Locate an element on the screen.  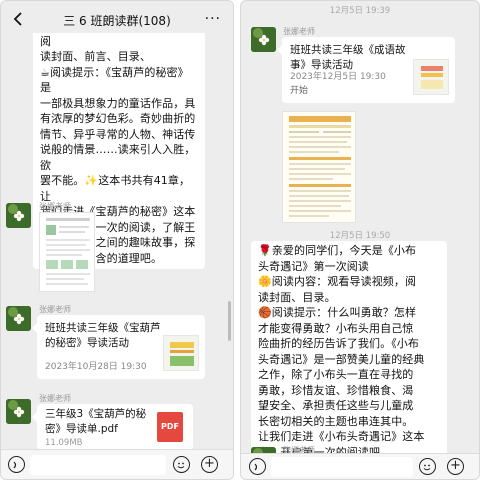
message-line: 🌹亲爱的同学们，今天是《小布 is located at coordinates (337, 250).